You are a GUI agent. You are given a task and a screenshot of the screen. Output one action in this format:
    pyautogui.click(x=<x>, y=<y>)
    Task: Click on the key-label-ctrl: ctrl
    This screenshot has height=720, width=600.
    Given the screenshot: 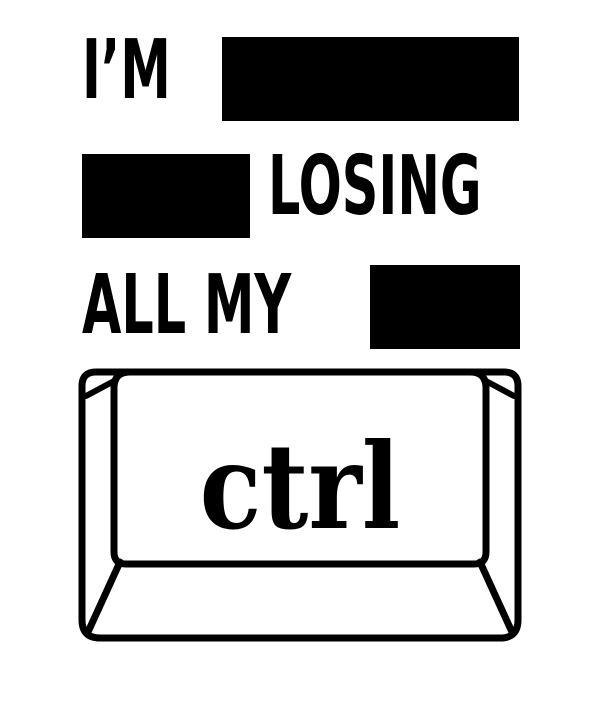 What is the action you would take?
    pyautogui.click(x=300, y=487)
    